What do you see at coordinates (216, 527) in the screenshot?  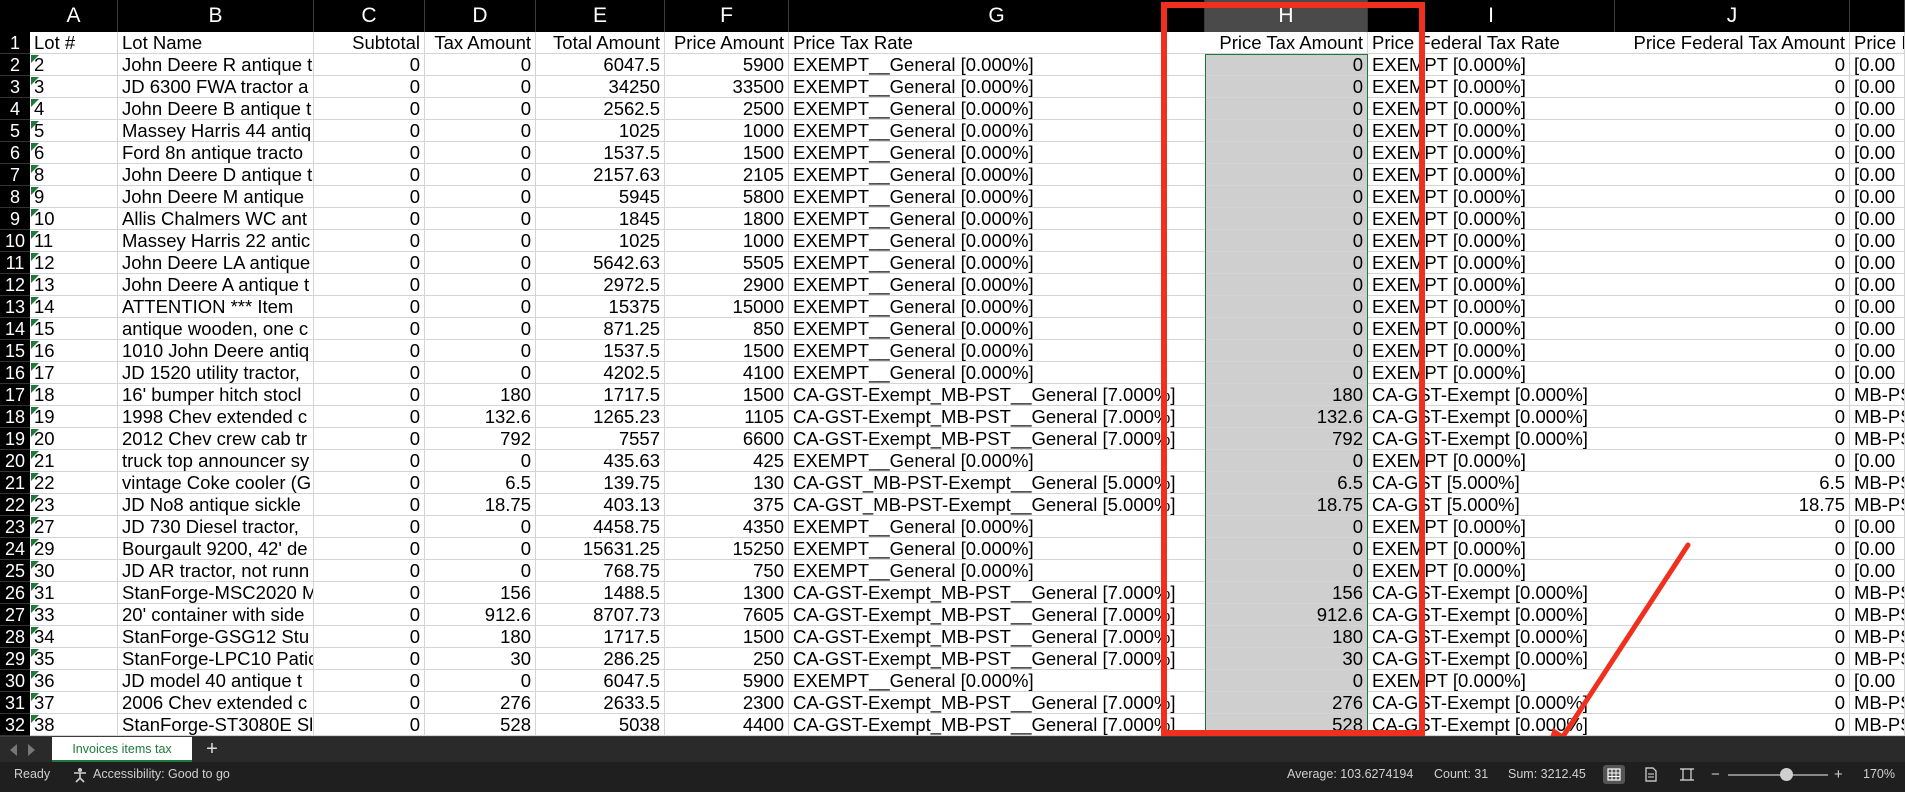 I see `table-cell: JD 730 Diesel tractor,` at bounding box center [216, 527].